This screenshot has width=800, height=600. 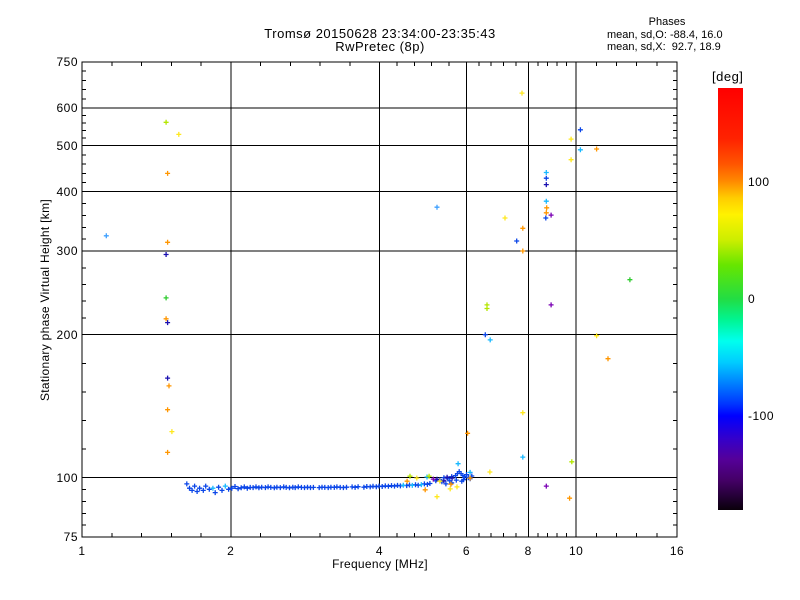 What do you see at coordinates (398, 289) in the screenshot?
I see `echo-green` at bounding box center [398, 289].